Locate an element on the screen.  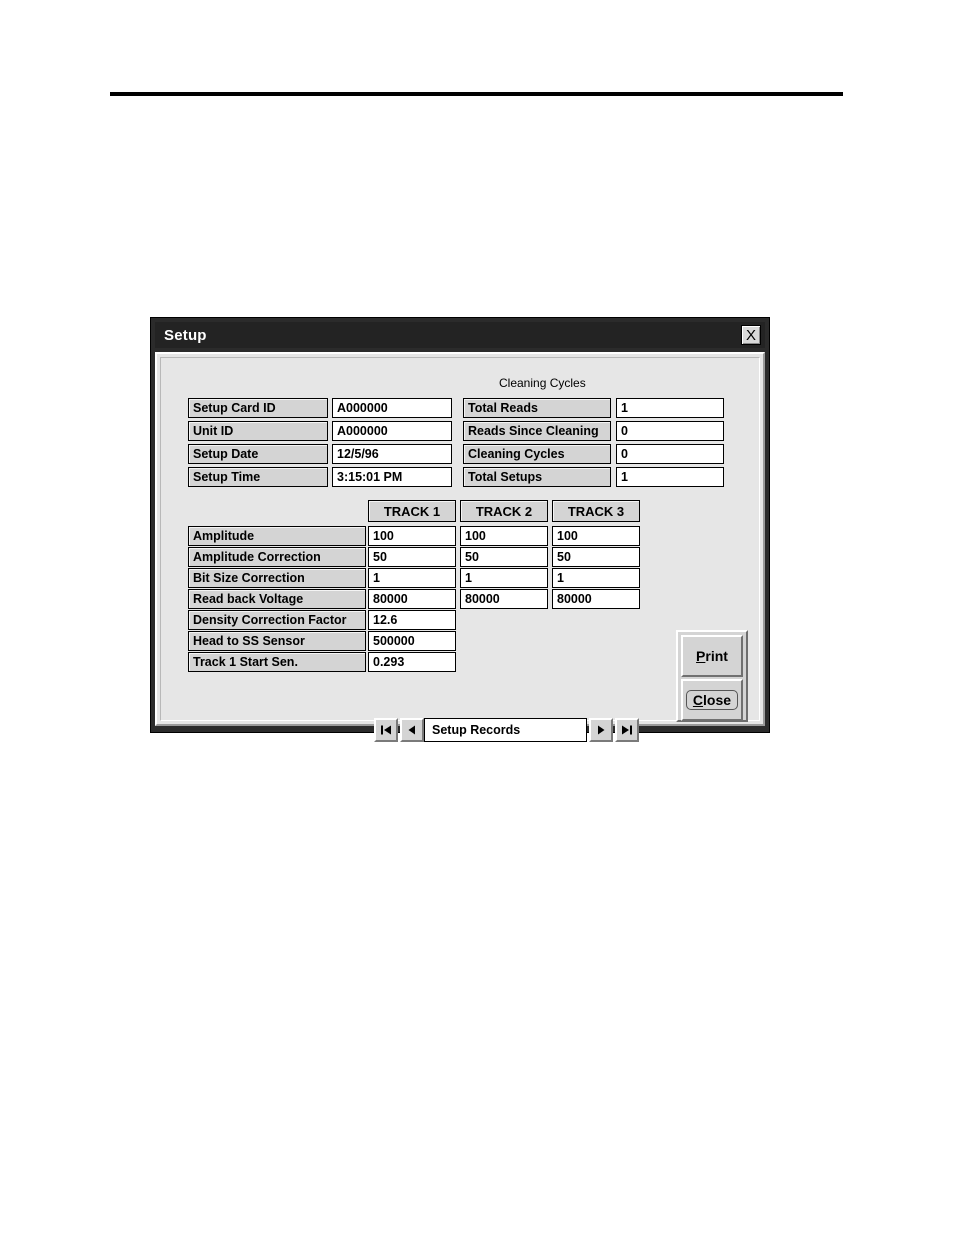
close-mnemonic: C is located at coordinates (698, 699).